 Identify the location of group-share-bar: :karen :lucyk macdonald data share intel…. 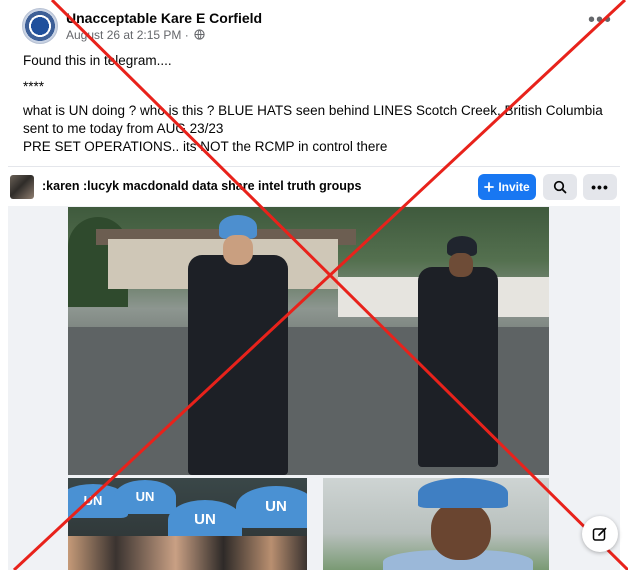
(314, 186).